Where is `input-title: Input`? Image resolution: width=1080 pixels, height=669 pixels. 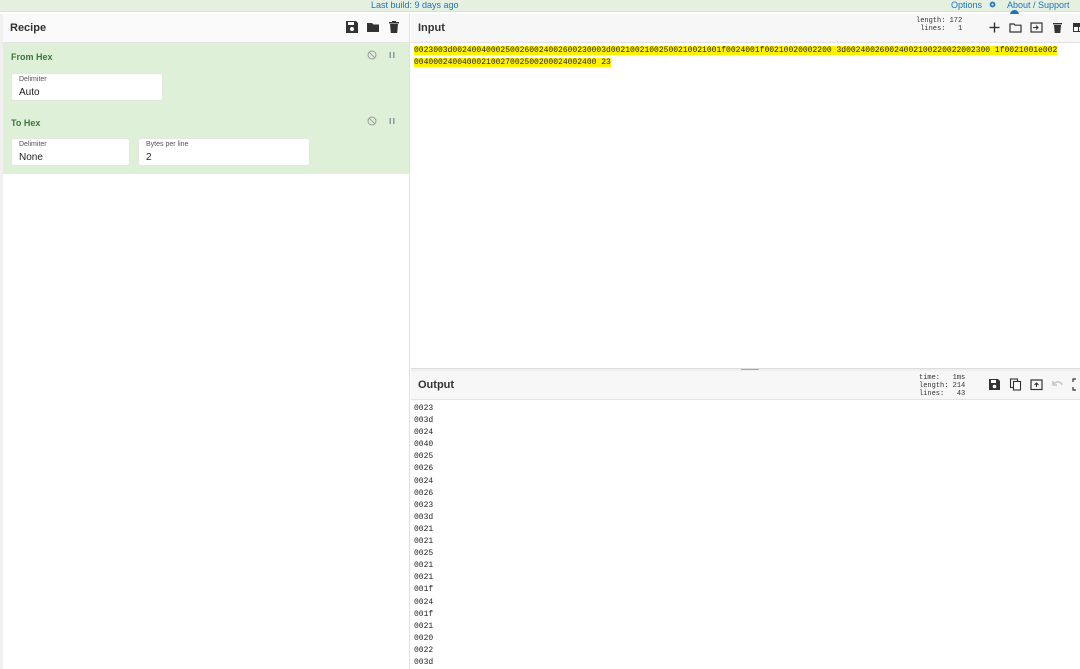 input-title: Input is located at coordinates (431, 28).